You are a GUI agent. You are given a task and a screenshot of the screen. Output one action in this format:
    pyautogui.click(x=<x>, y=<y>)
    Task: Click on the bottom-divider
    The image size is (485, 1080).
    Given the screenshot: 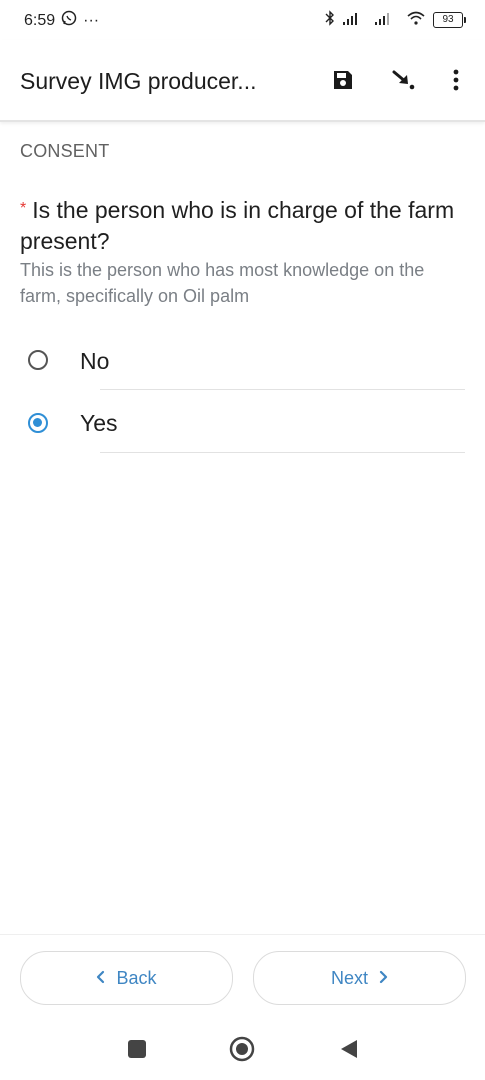 What is the action you would take?
    pyautogui.click(x=242, y=934)
    